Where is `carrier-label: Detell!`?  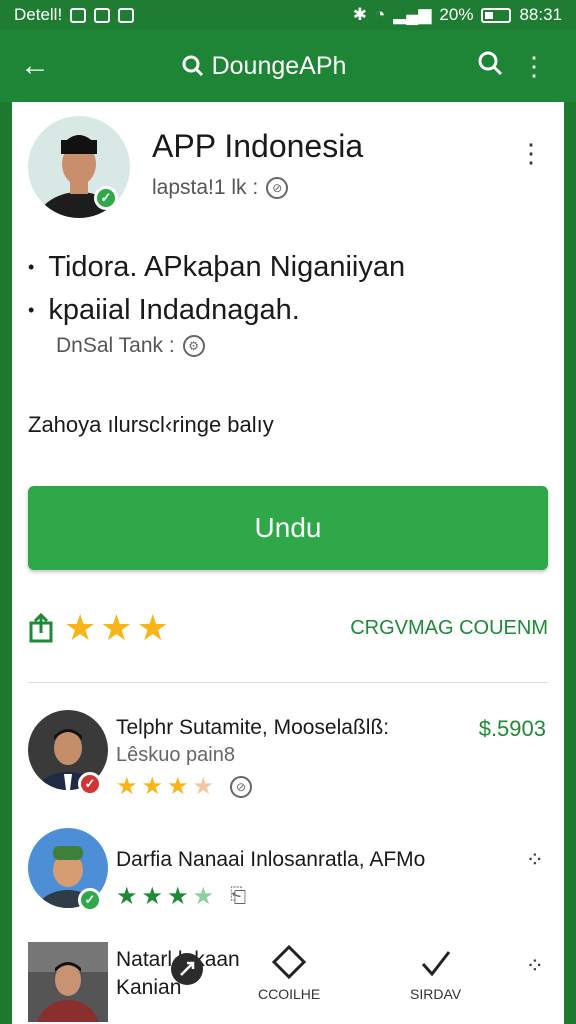 carrier-label: Detell! is located at coordinates (38, 14).